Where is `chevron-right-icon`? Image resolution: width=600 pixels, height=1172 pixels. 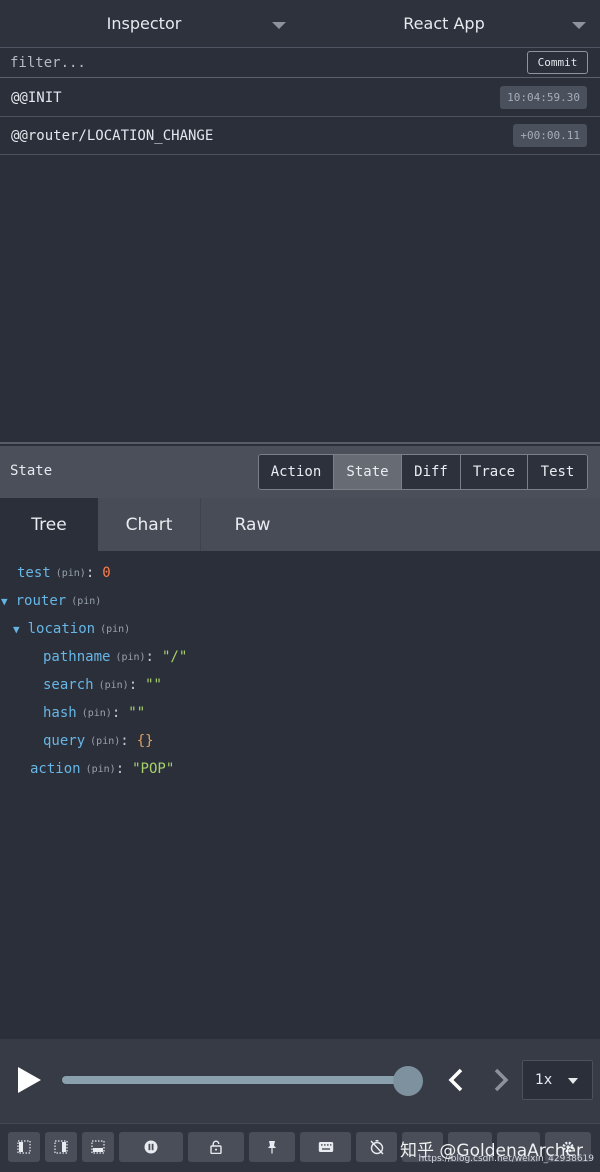 chevron-right-icon is located at coordinates (501, 1080).